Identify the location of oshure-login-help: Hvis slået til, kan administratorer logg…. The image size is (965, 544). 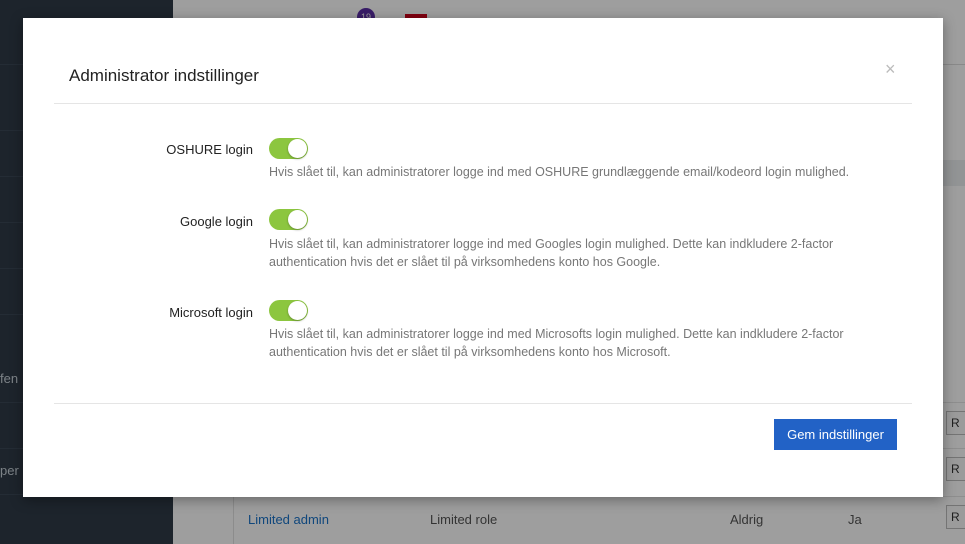
(559, 172).